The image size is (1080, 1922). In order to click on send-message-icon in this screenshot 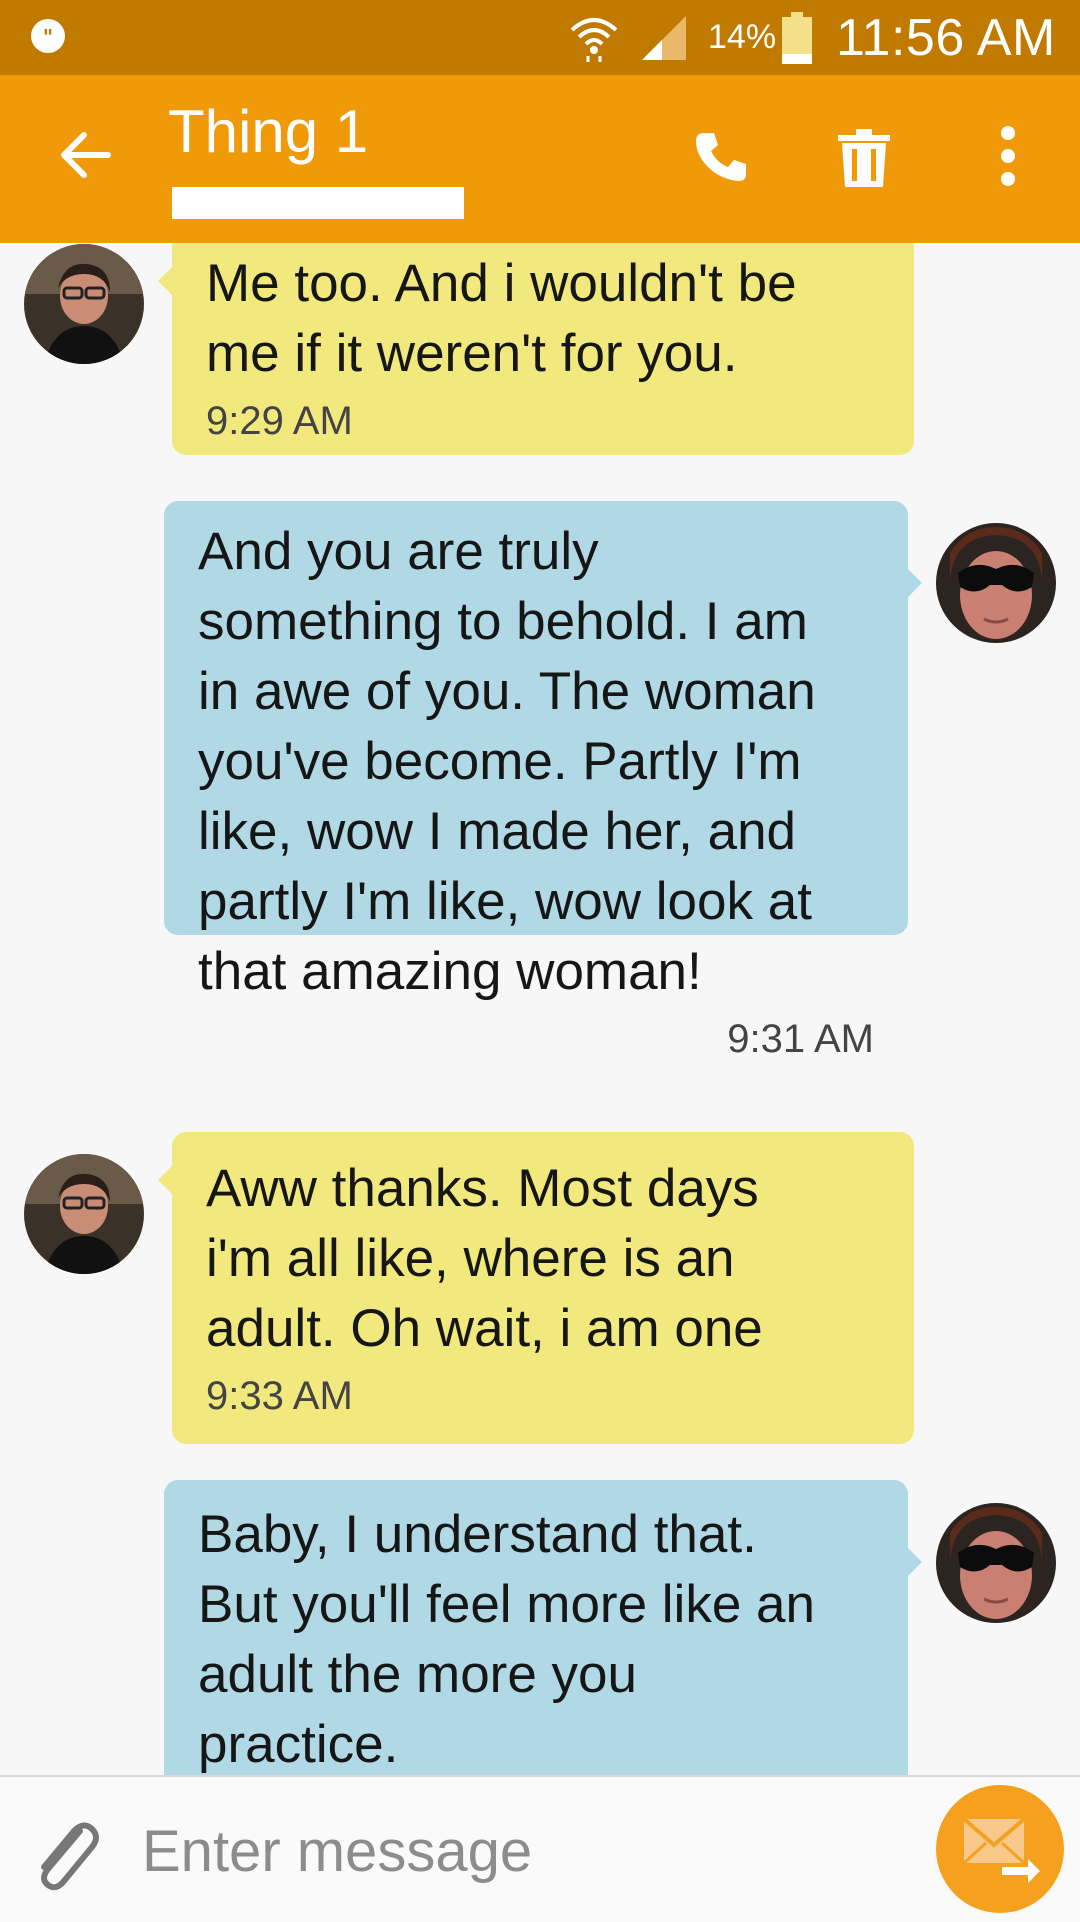, I will do `click(1001, 1850)`.